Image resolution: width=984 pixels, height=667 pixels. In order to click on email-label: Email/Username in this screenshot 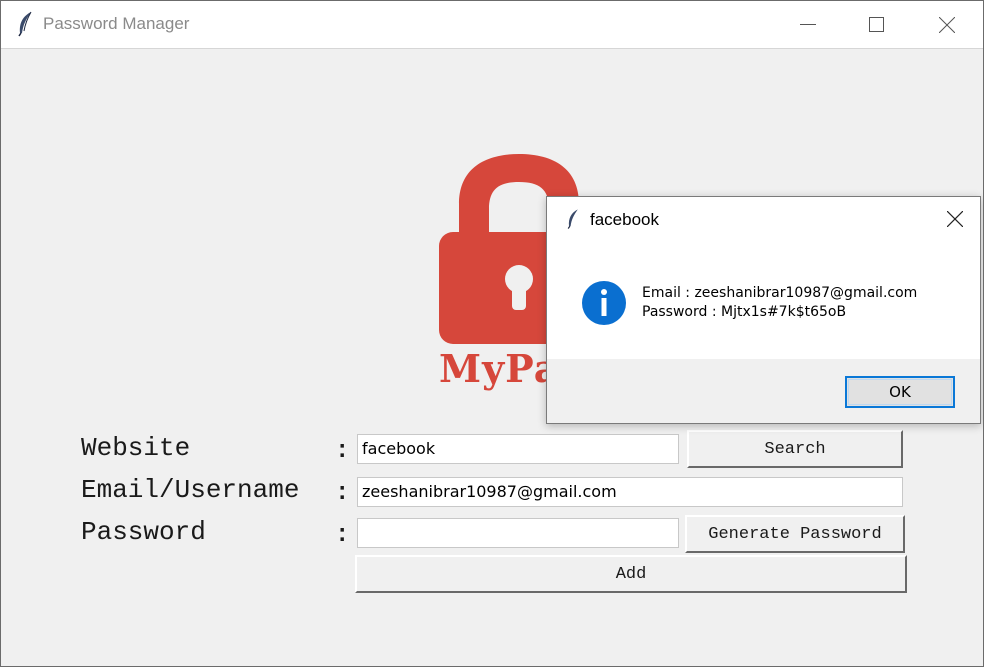, I will do `click(190, 490)`.